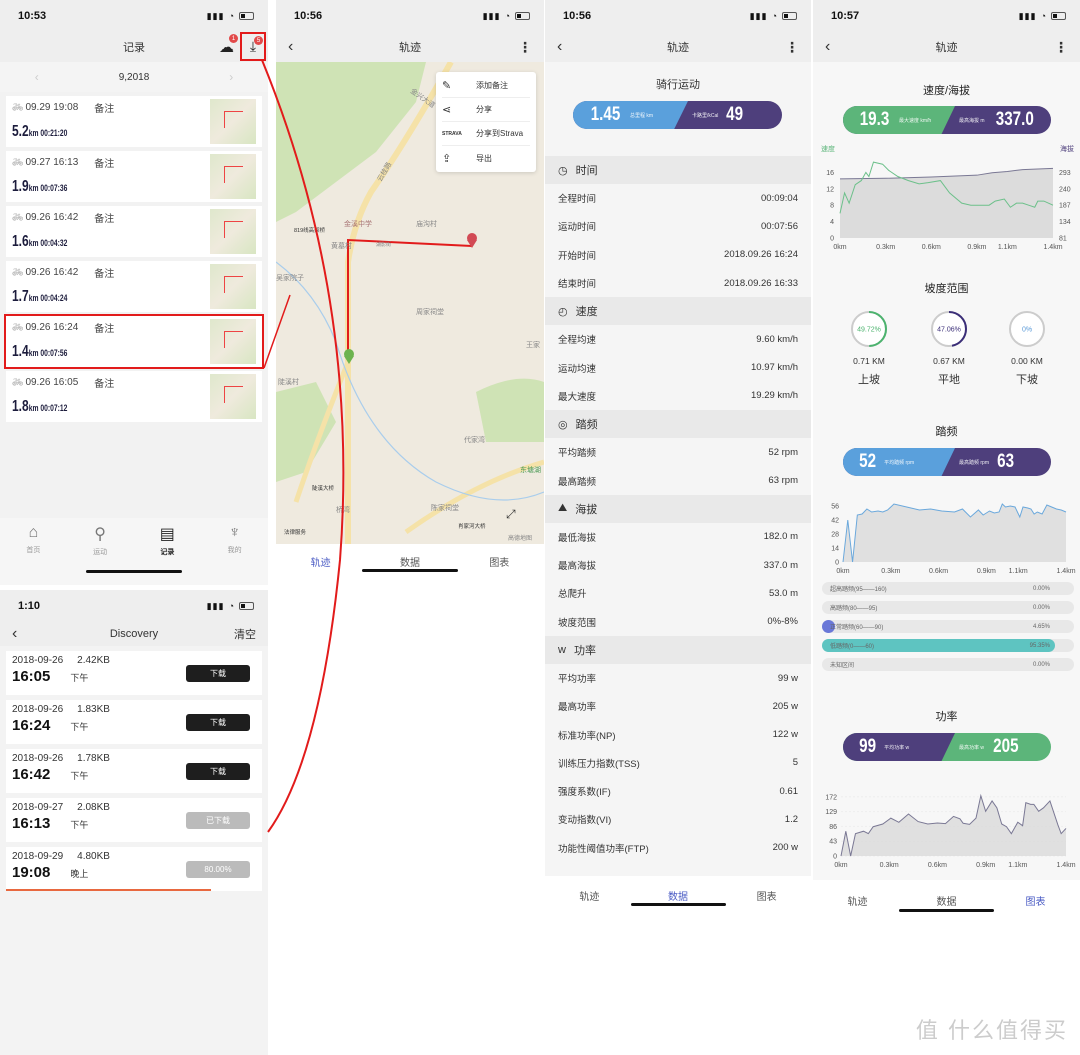  Describe the element at coordinates (779, 198) in the screenshot. I see `data-value: 00:09:04` at that location.